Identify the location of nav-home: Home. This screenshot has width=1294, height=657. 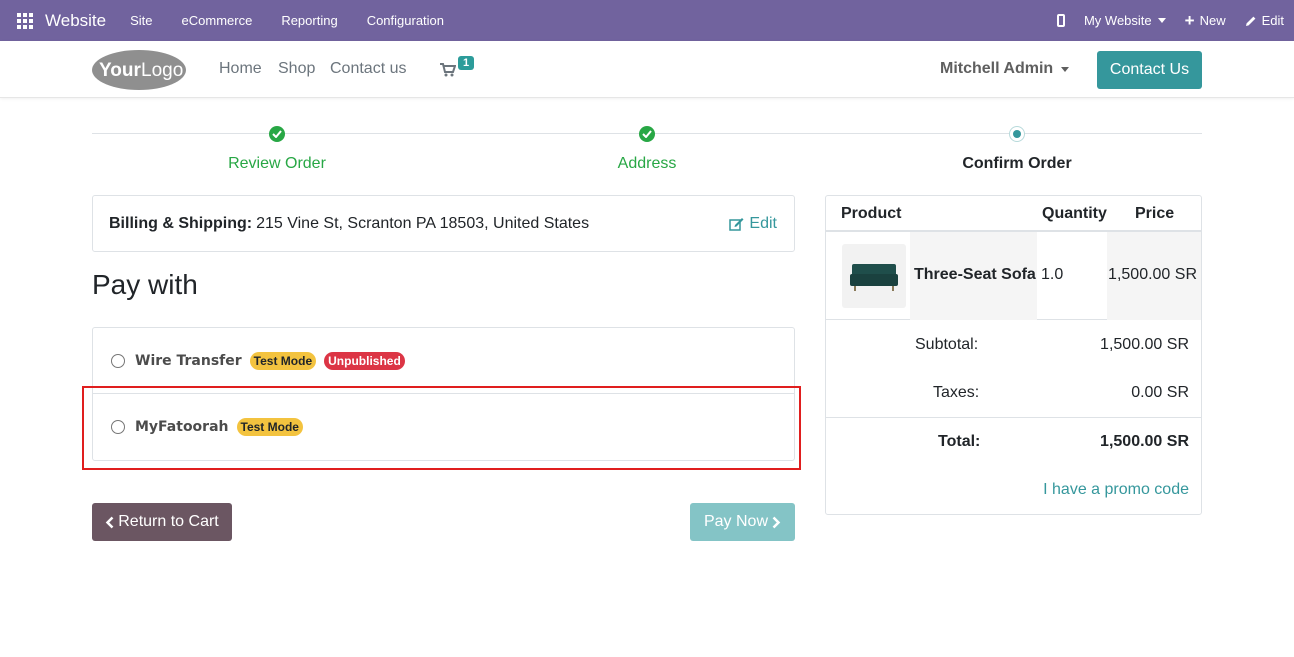
(240, 69).